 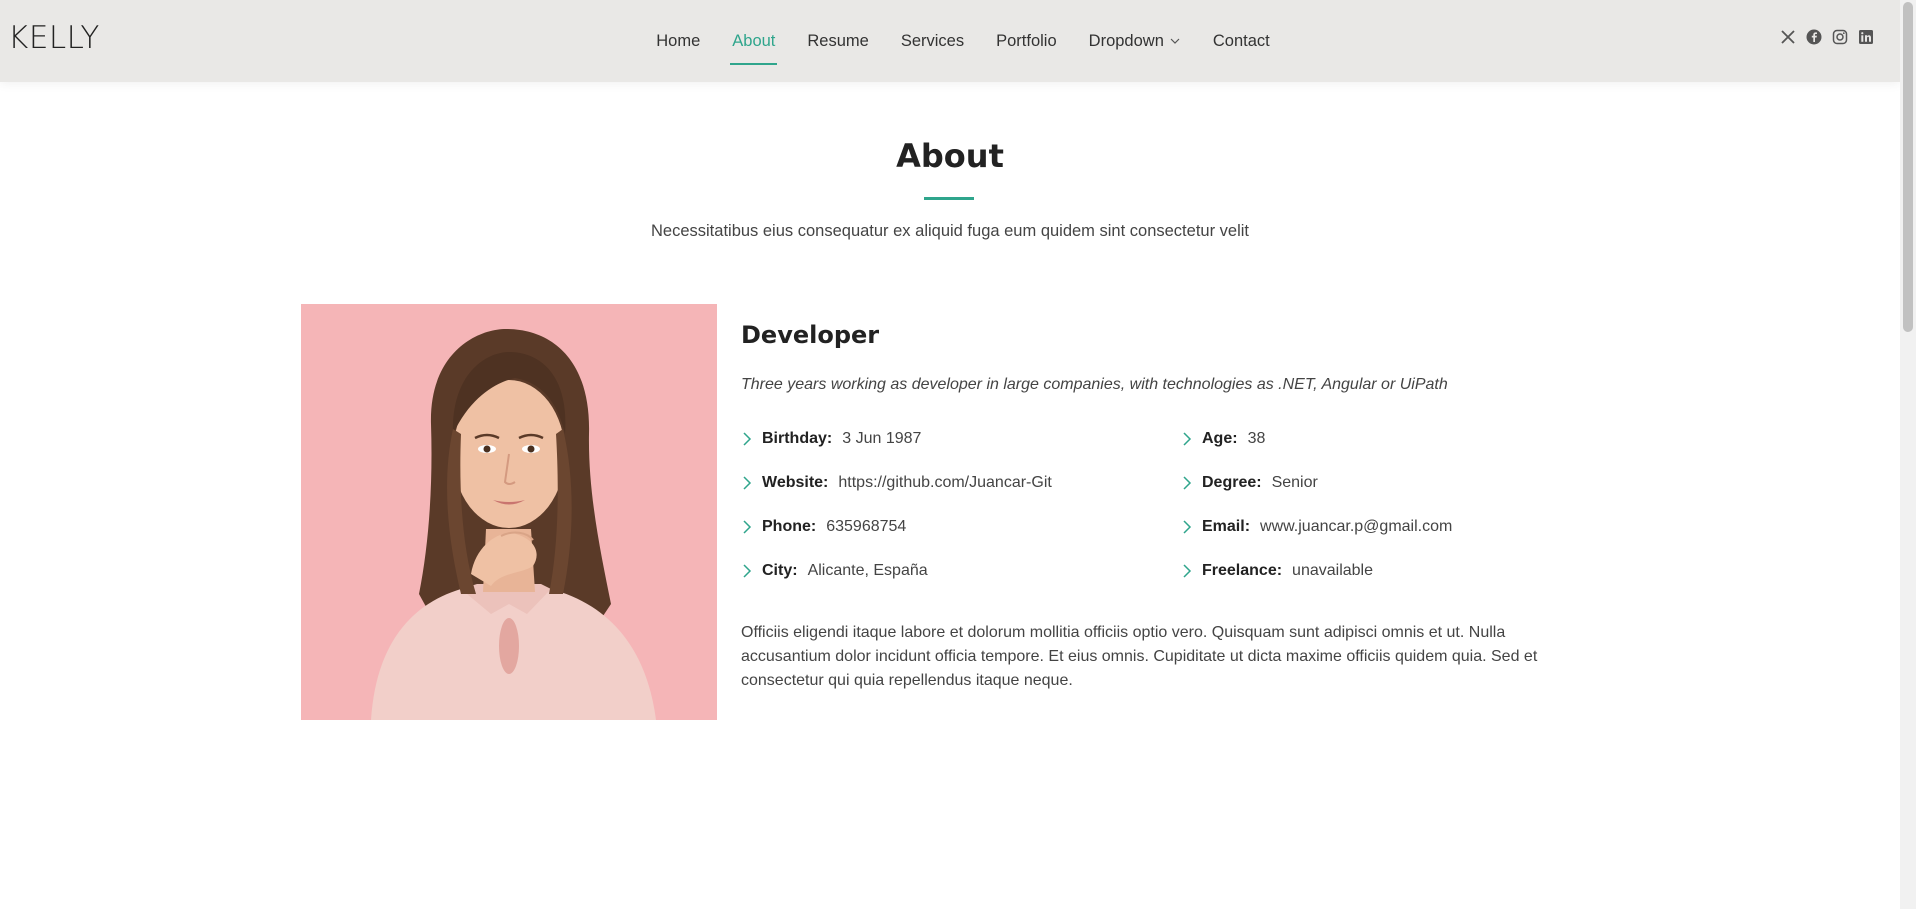 What do you see at coordinates (945, 482) in the screenshot?
I see `info-value: https://github.com/Juancar-Git` at bounding box center [945, 482].